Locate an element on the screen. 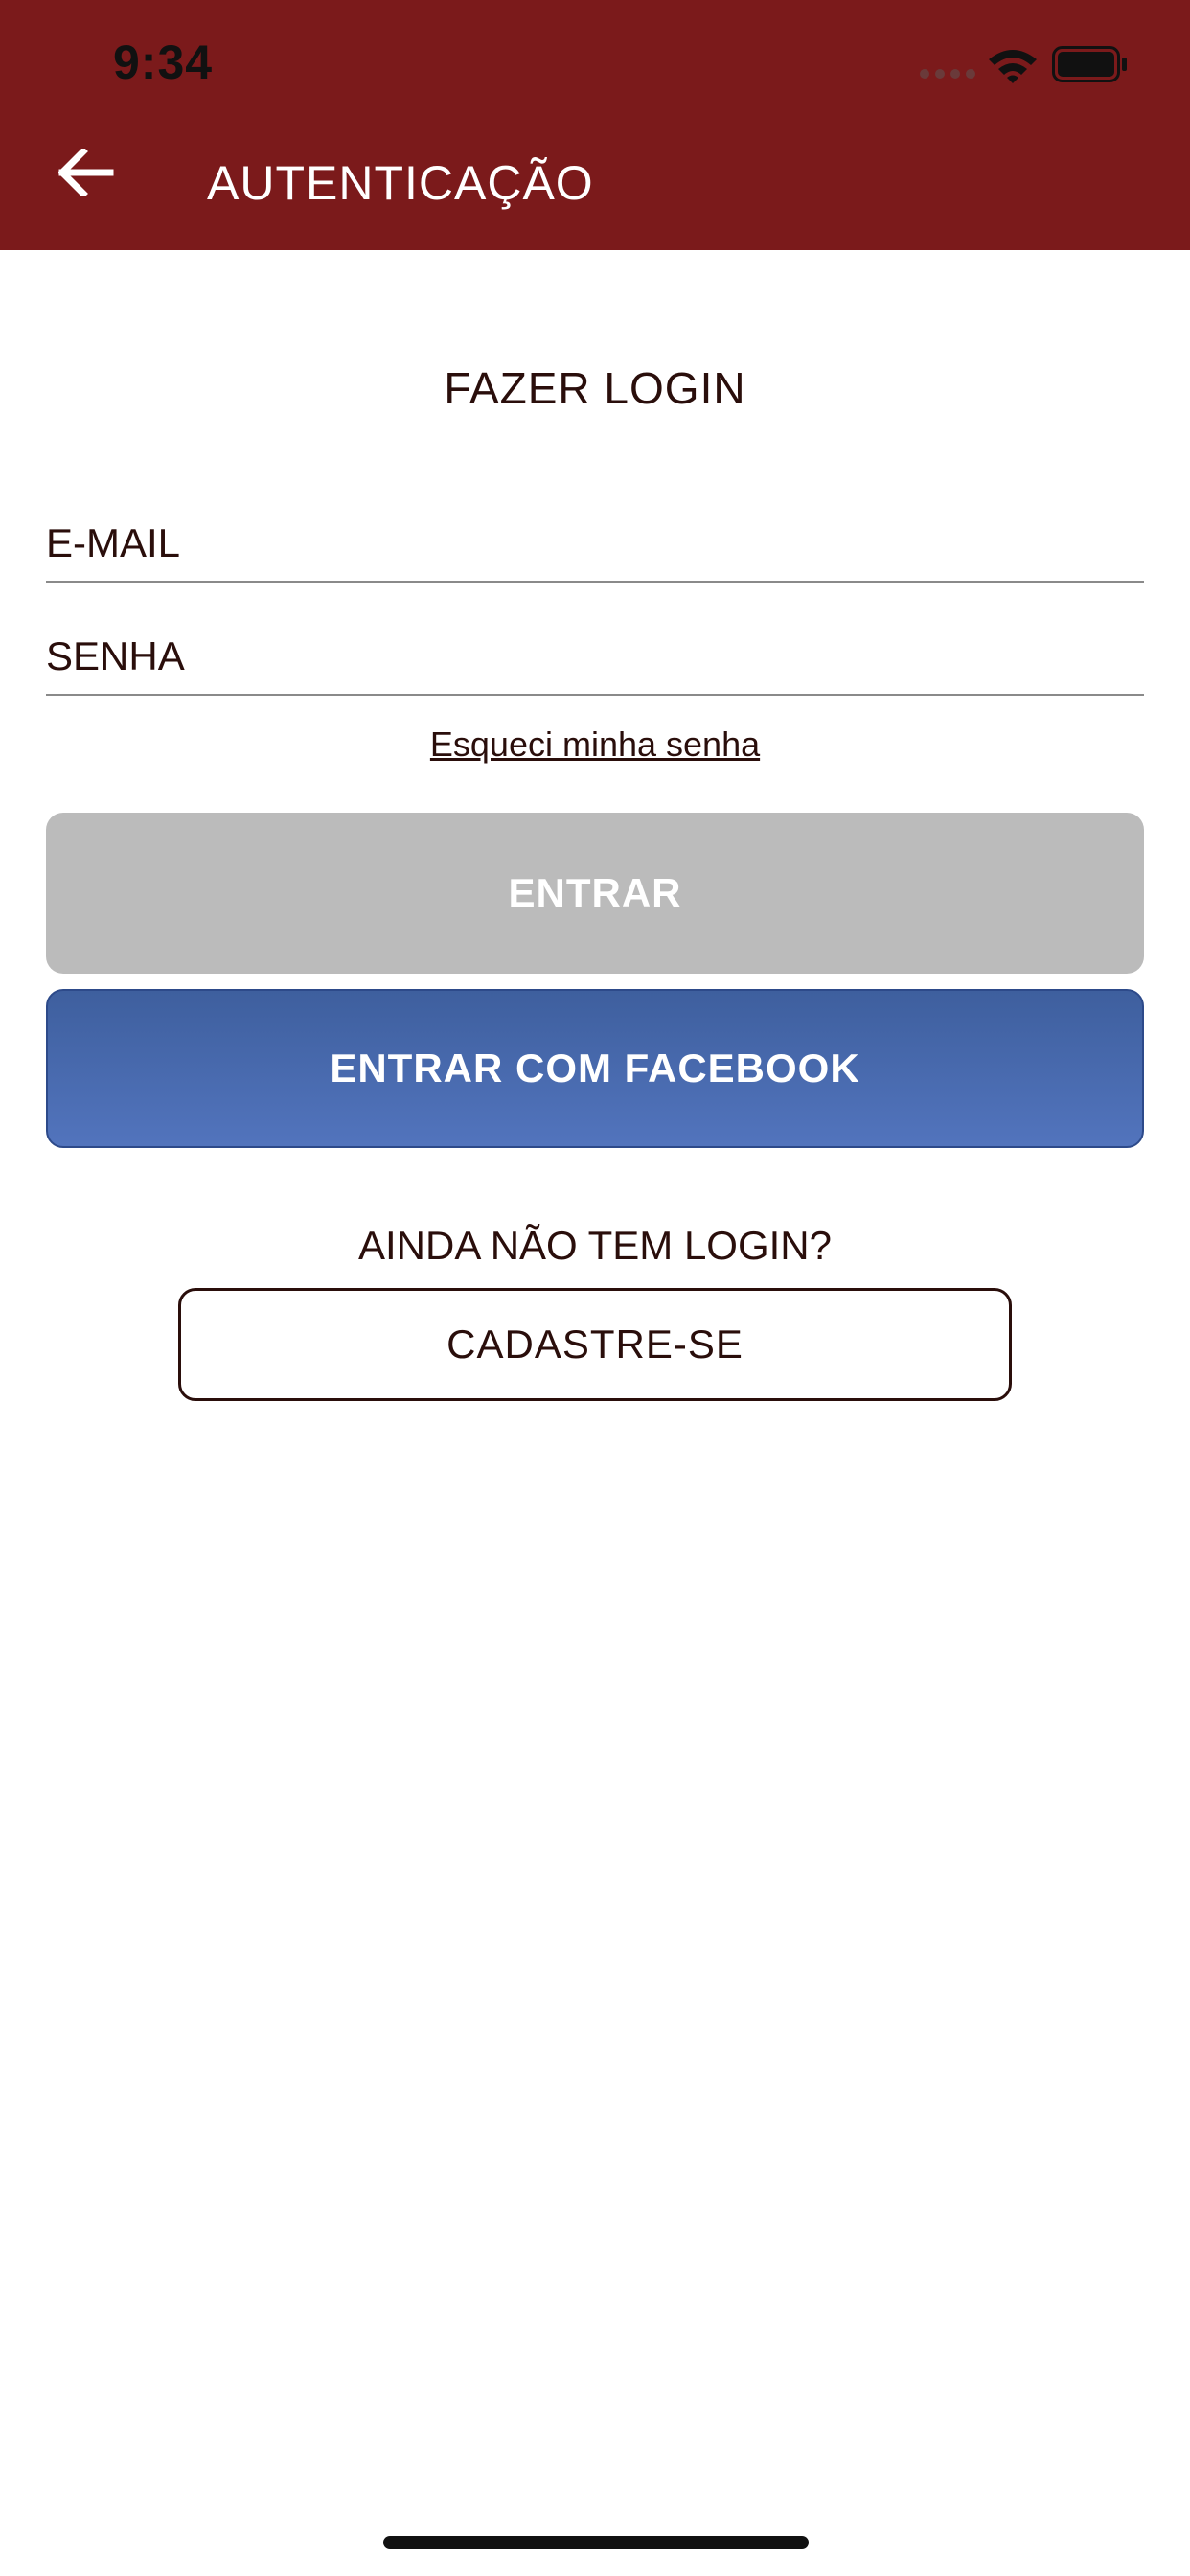  forgot-password-link: Esqueci minha senha is located at coordinates (595, 744).